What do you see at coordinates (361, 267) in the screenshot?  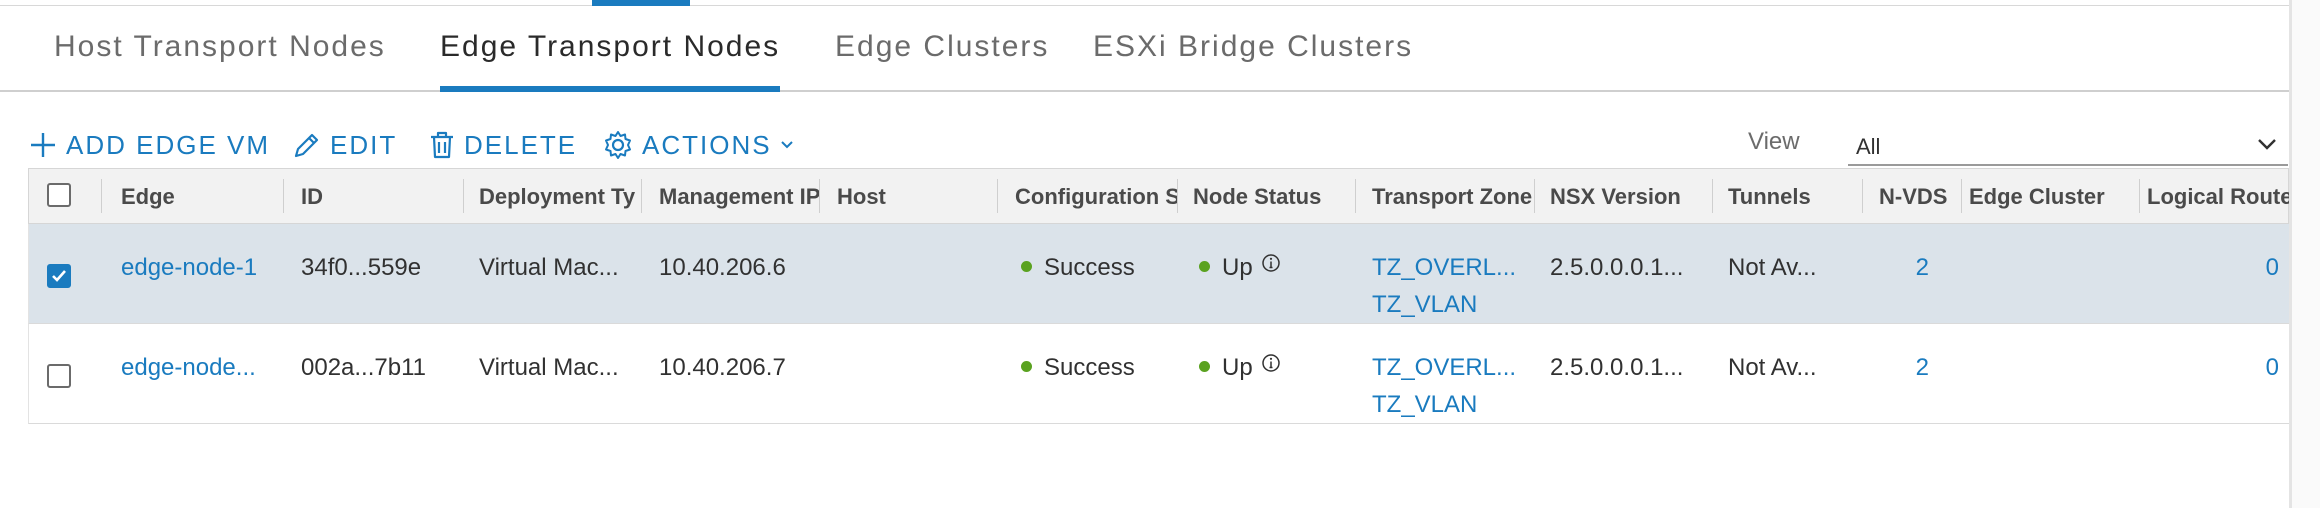 I see `edge-id: 34f0...559e` at bounding box center [361, 267].